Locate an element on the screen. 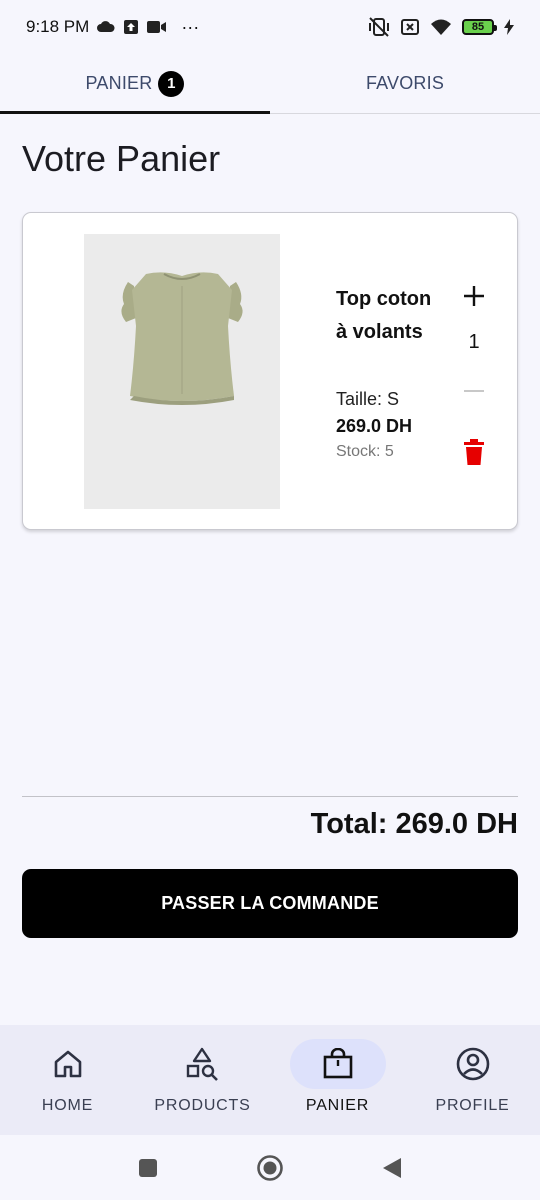  nav-label-panier: PANIER is located at coordinates (337, 1105).